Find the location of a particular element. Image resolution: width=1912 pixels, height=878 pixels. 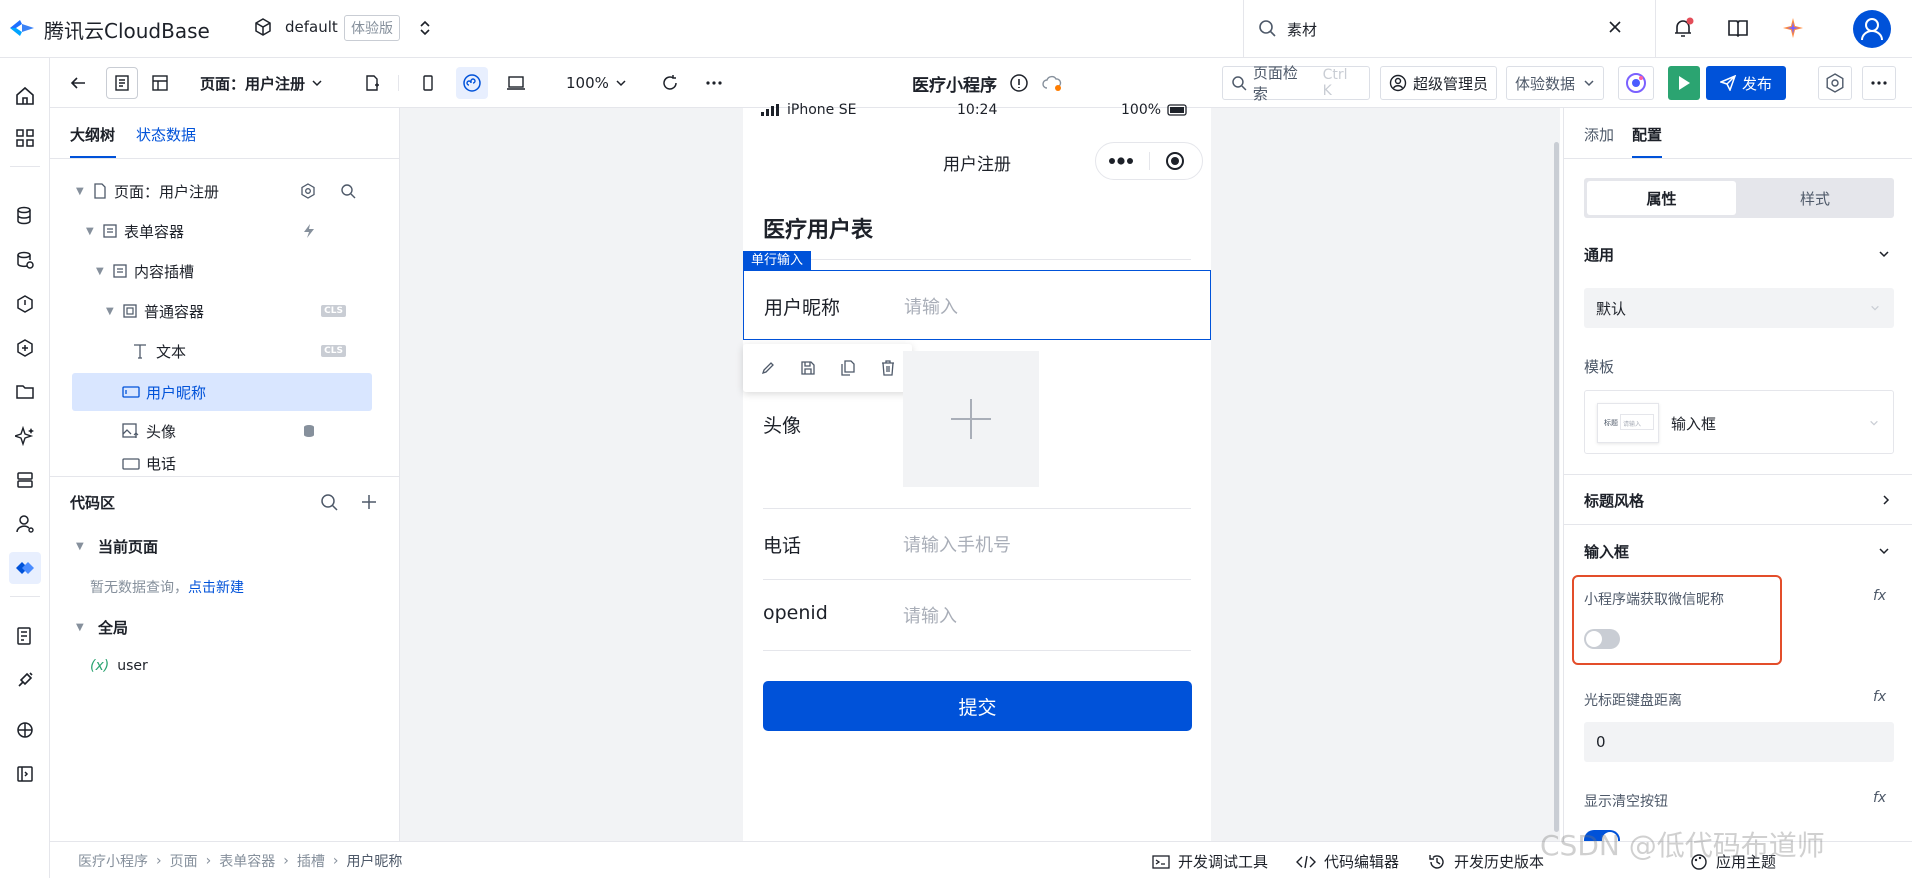

mobile-view-icon is located at coordinates (428, 83).